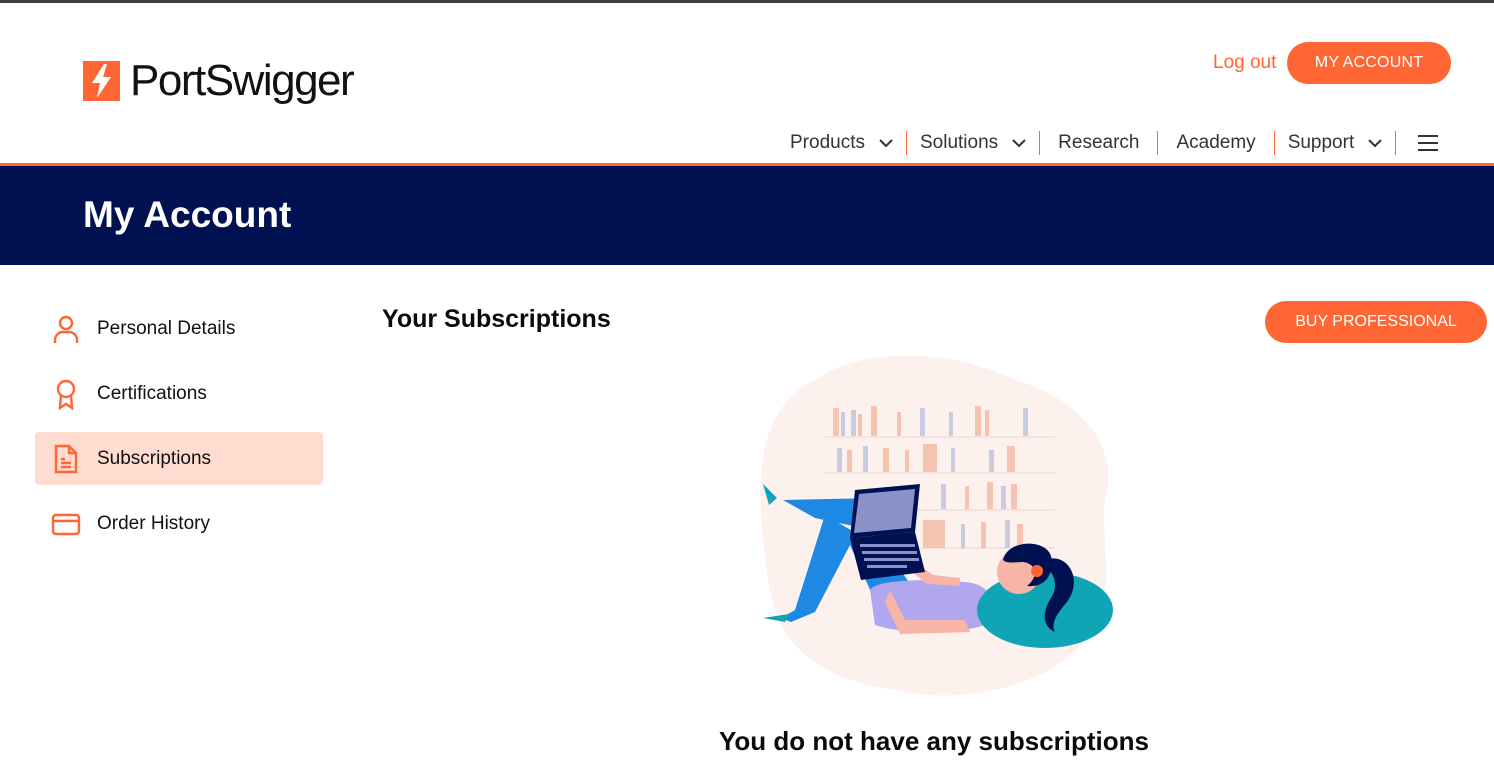  I want to click on top-strip, so click(747, 1).